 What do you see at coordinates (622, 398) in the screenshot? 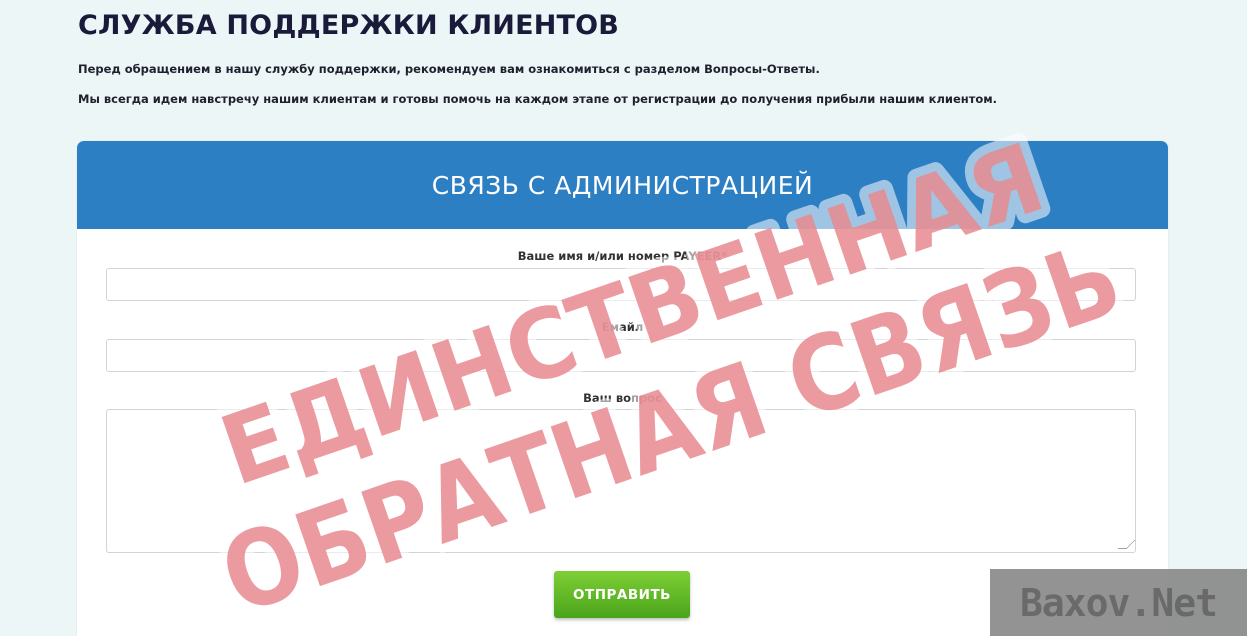
I see `question-label: Ваш вопрос` at bounding box center [622, 398].